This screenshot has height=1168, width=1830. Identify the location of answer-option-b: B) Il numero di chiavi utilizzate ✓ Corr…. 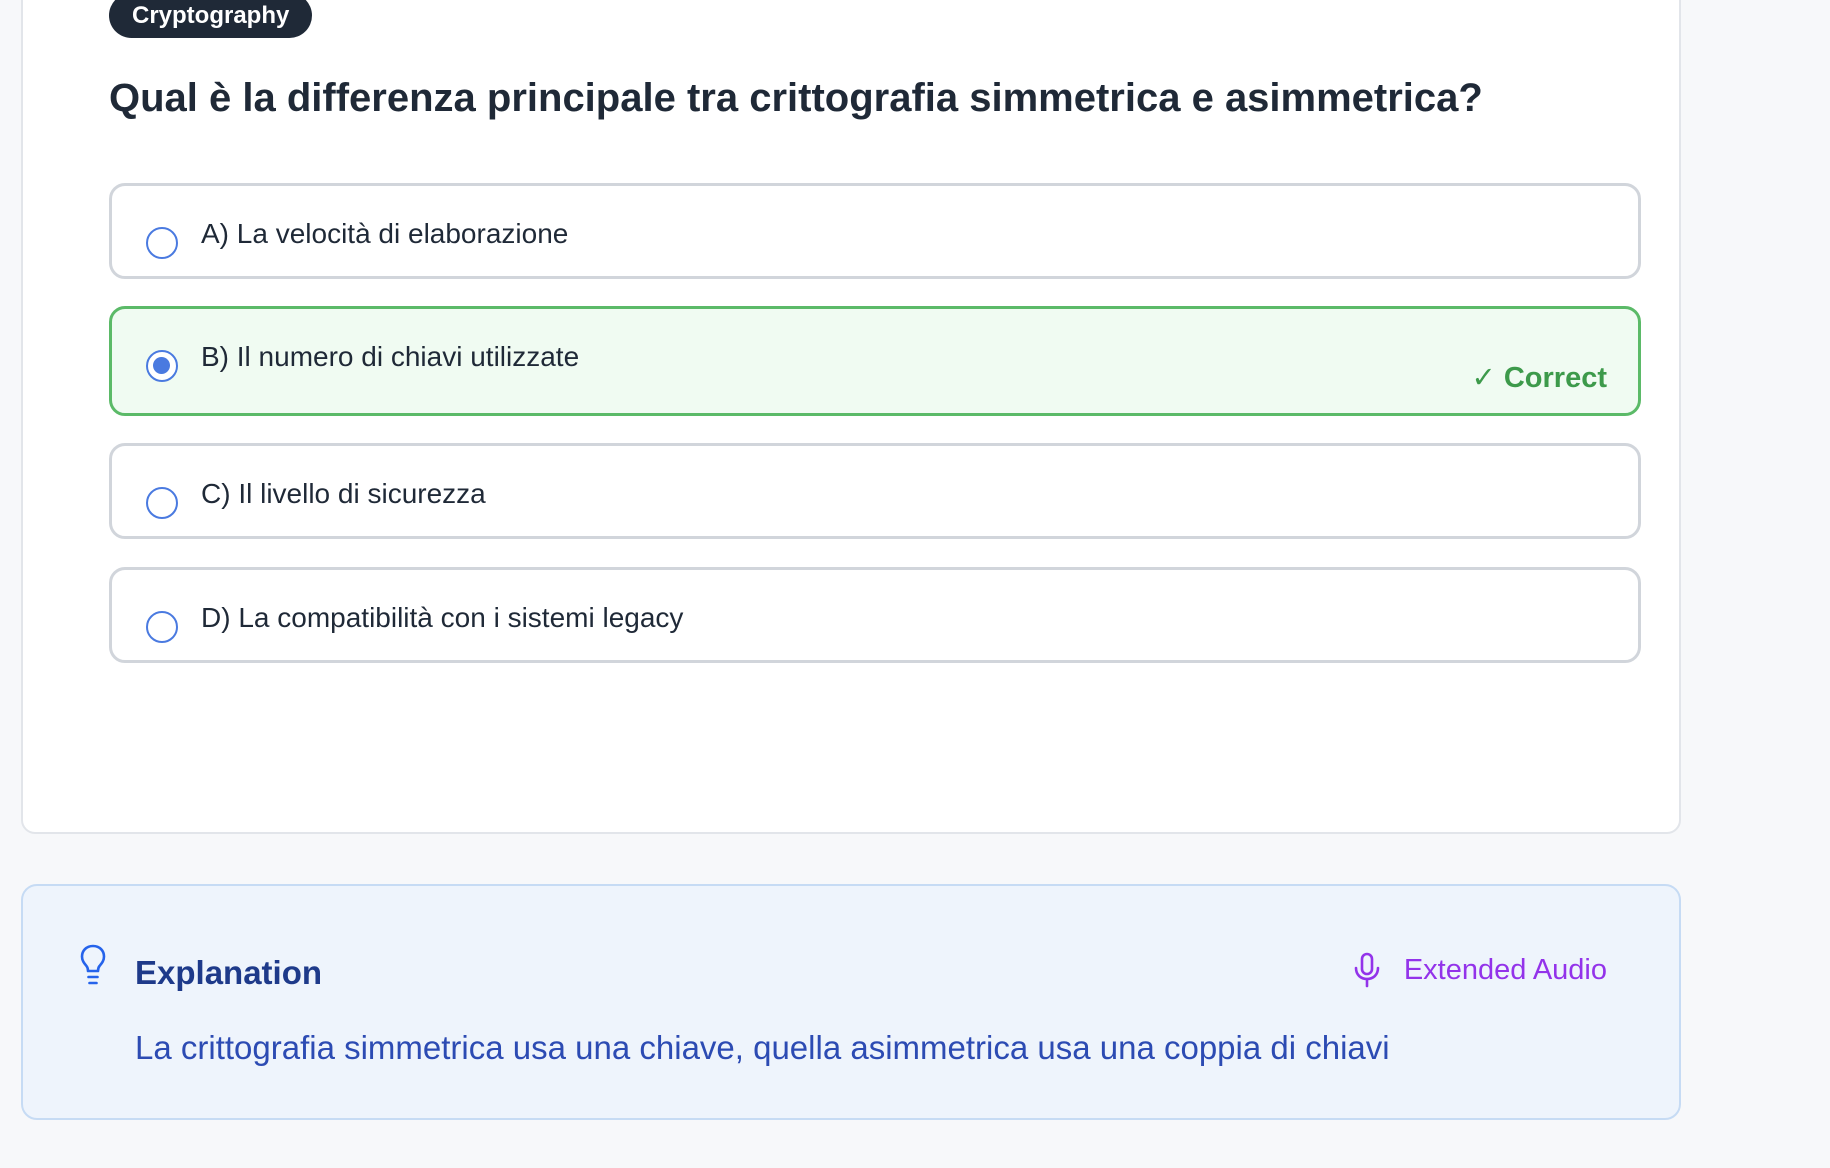
(875, 361).